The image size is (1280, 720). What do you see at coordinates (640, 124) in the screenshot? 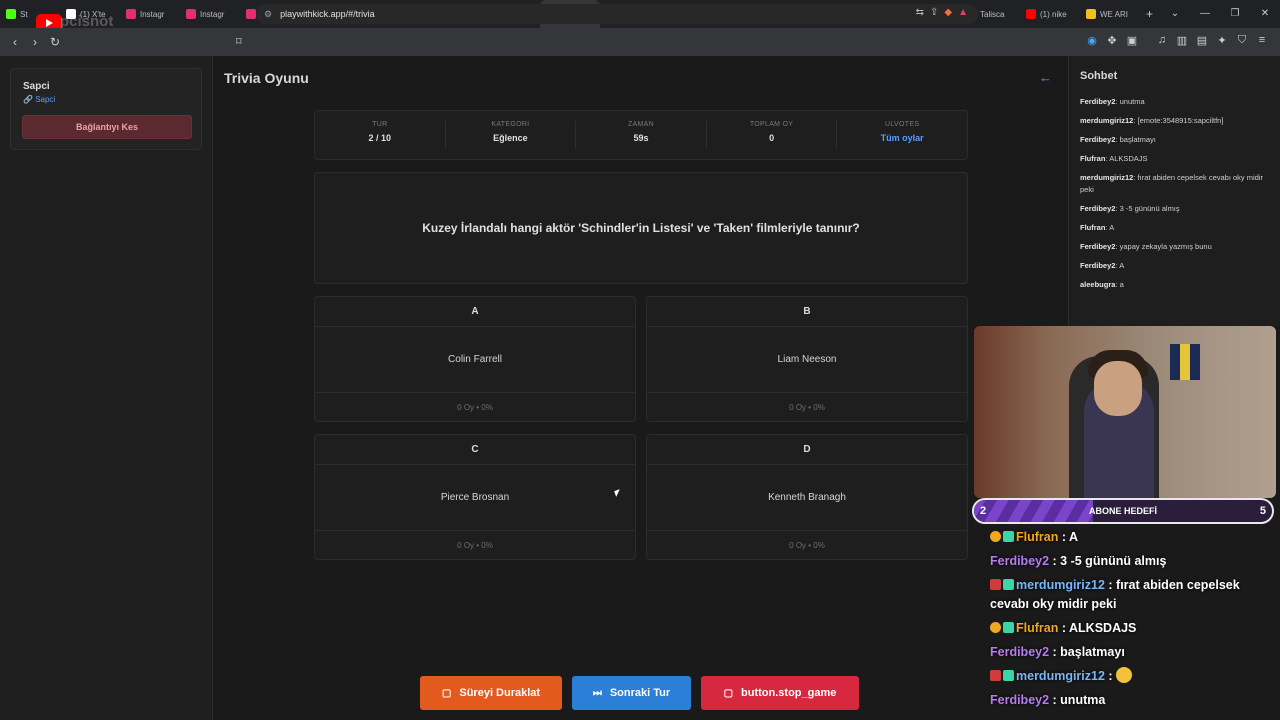
I see `stat-label: ZAMAN` at bounding box center [640, 124].